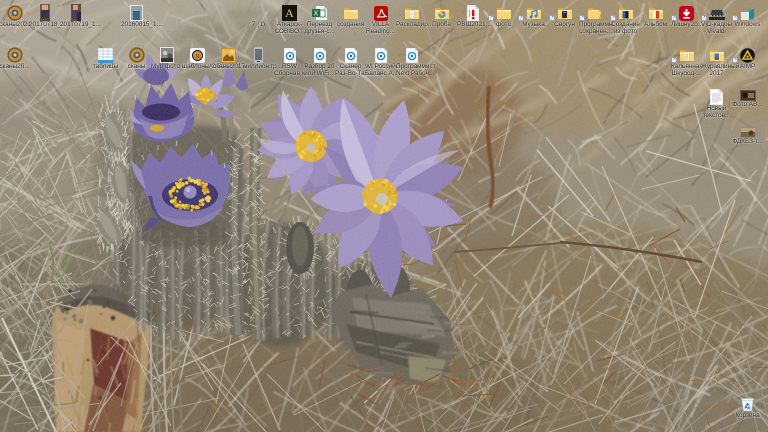  I want to click on svg-text: Я, so click(197, 57).